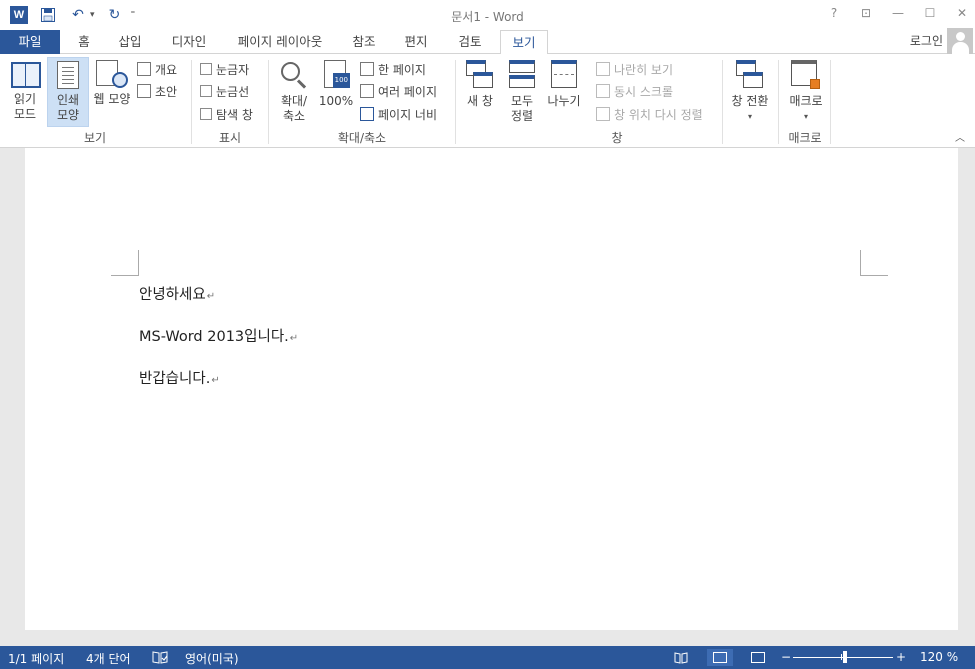 This screenshot has height=669, width=975. What do you see at coordinates (603, 114) in the screenshot?
I see `reset-position-icon` at bounding box center [603, 114].